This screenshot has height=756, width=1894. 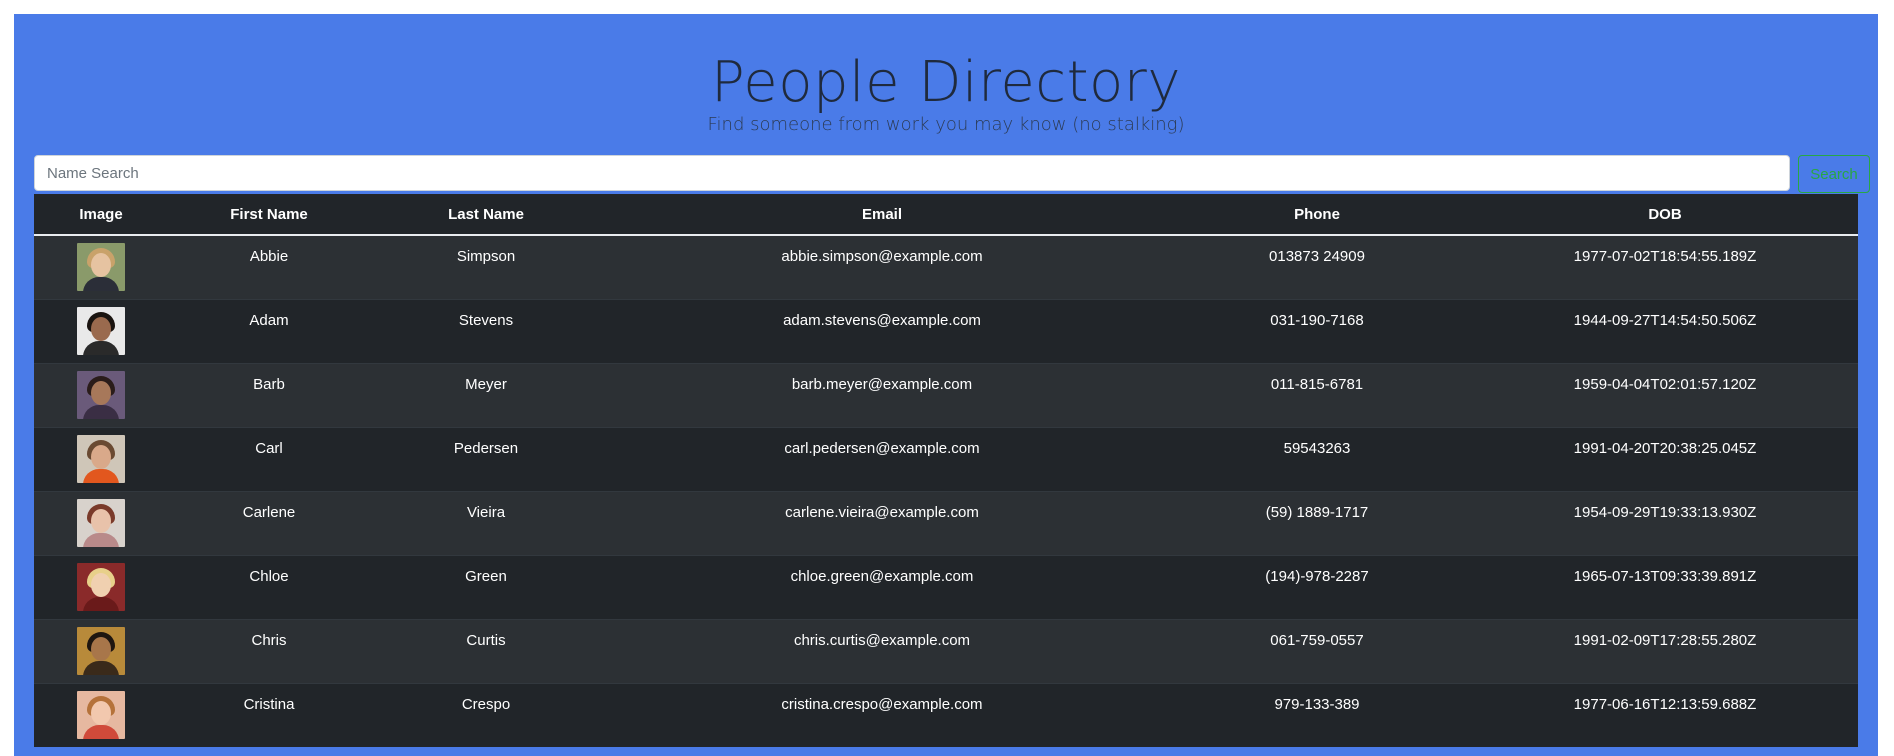 I want to click on first-name-cell: Carlene, so click(x=269, y=522).